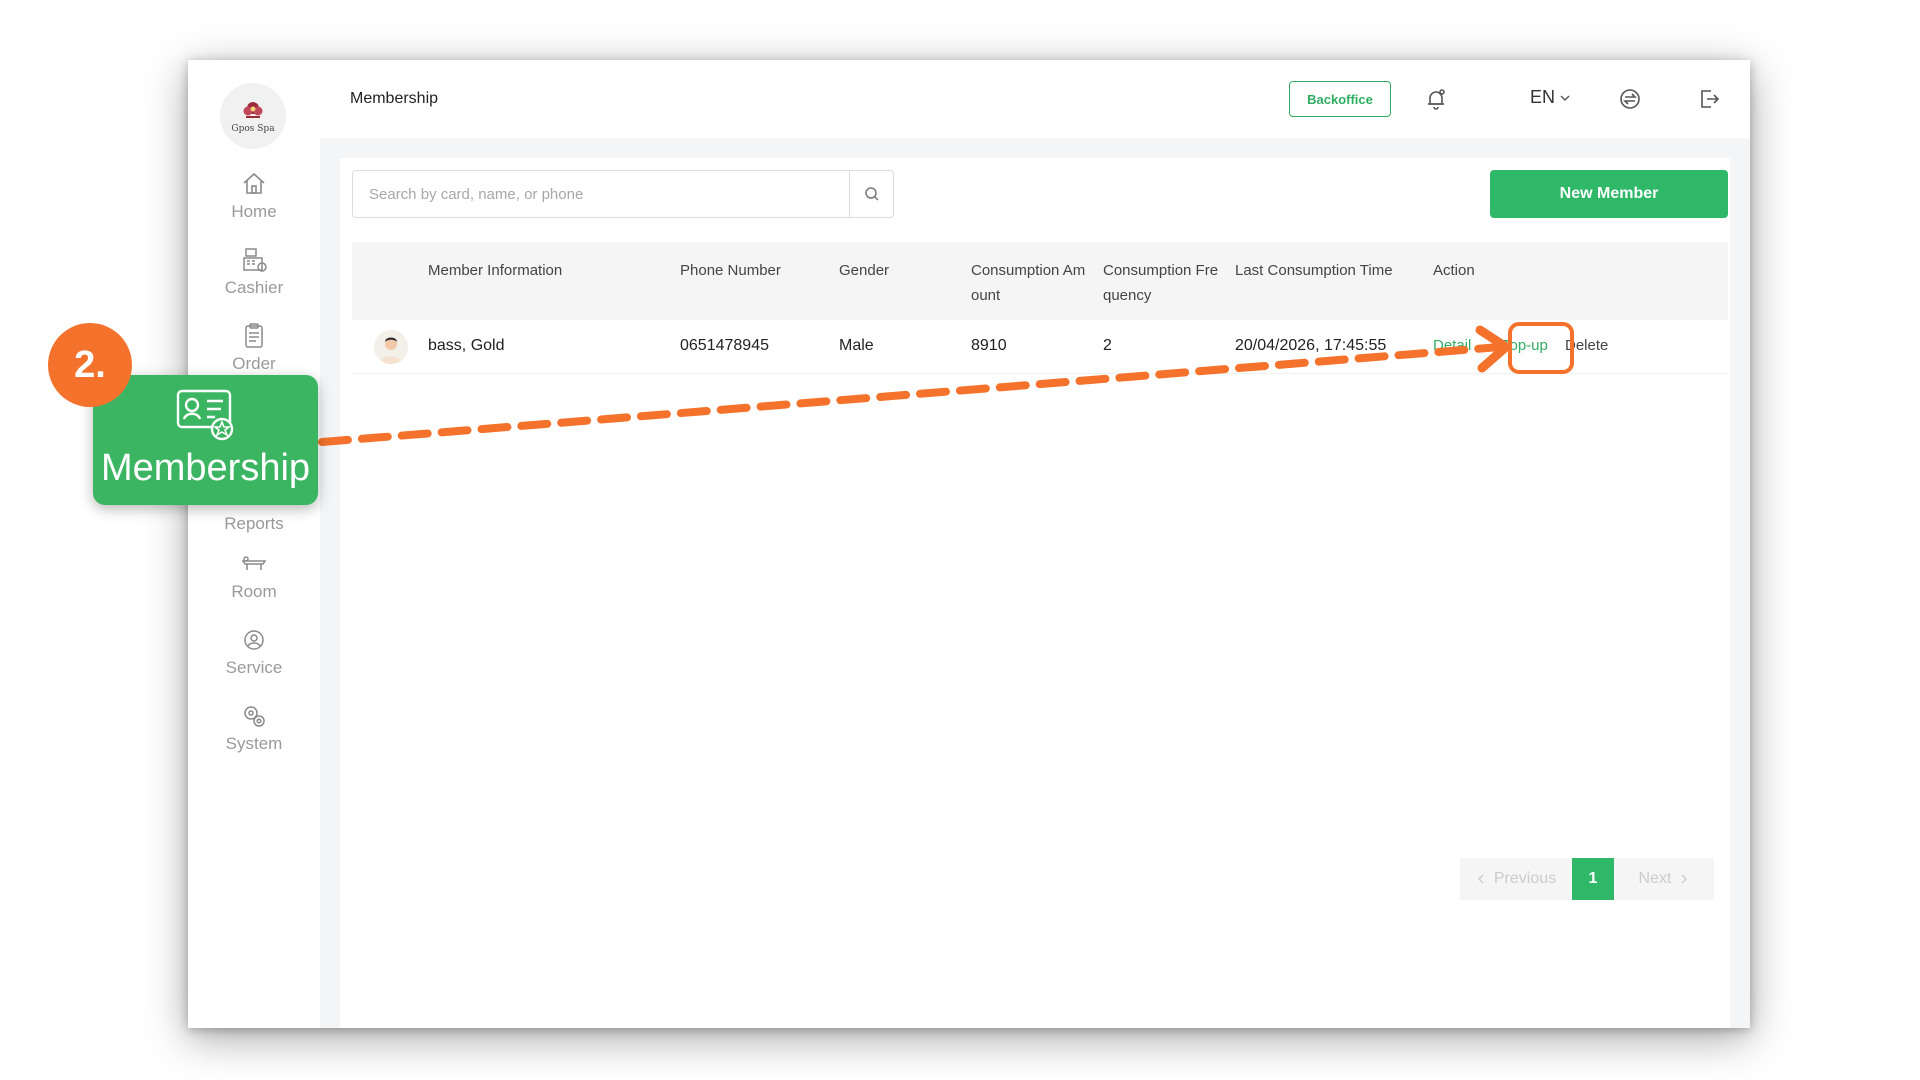  What do you see at coordinates (864, 270) in the screenshot?
I see `col-gender: Gender` at bounding box center [864, 270].